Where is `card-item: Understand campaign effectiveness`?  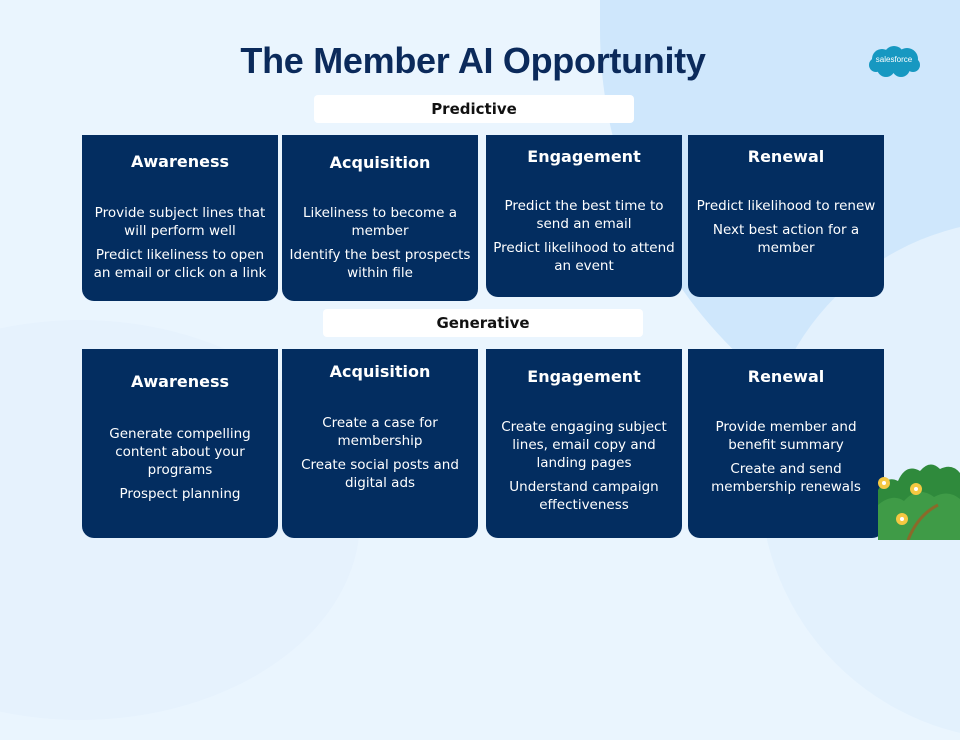 card-item: Understand campaign effectiveness is located at coordinates (584, 496).